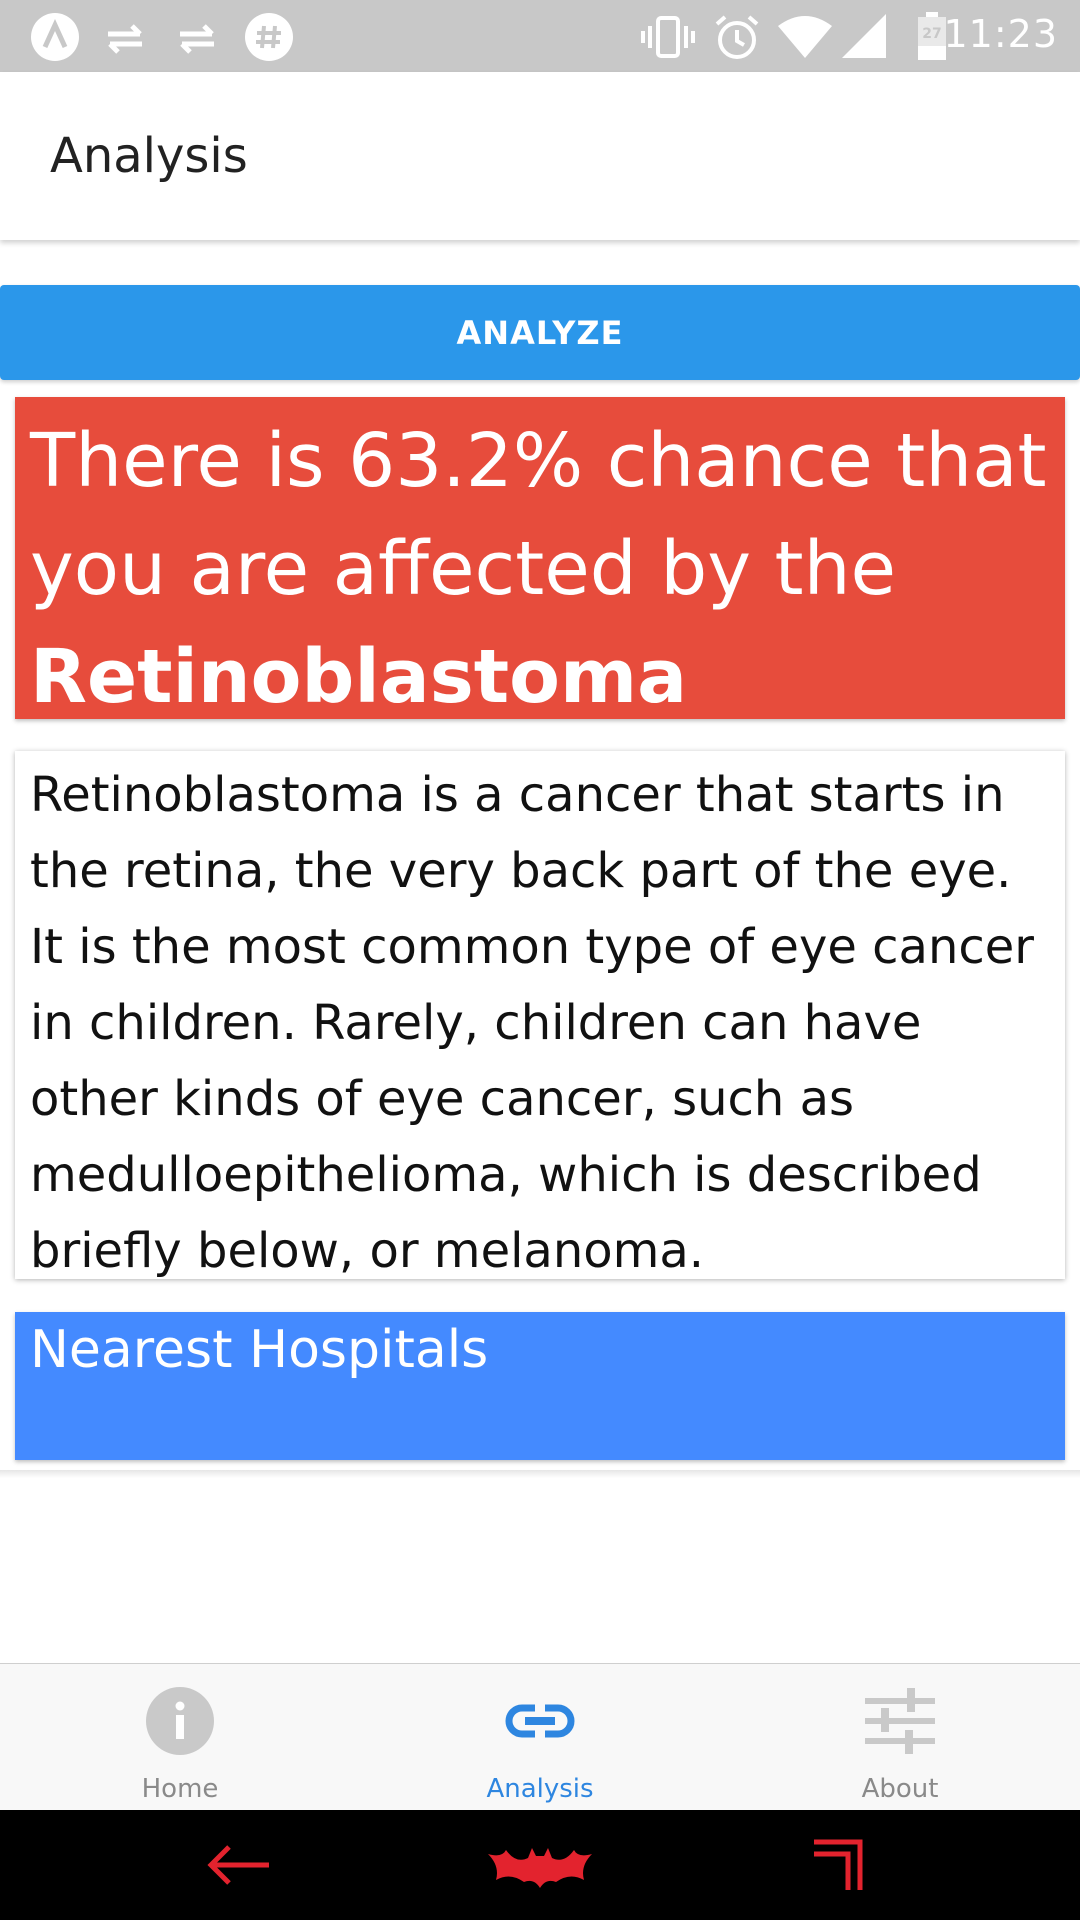 Image resolution: width=1080 pixels, height=1920 pixels. I want to click on slack-icon, so click(269, 37).